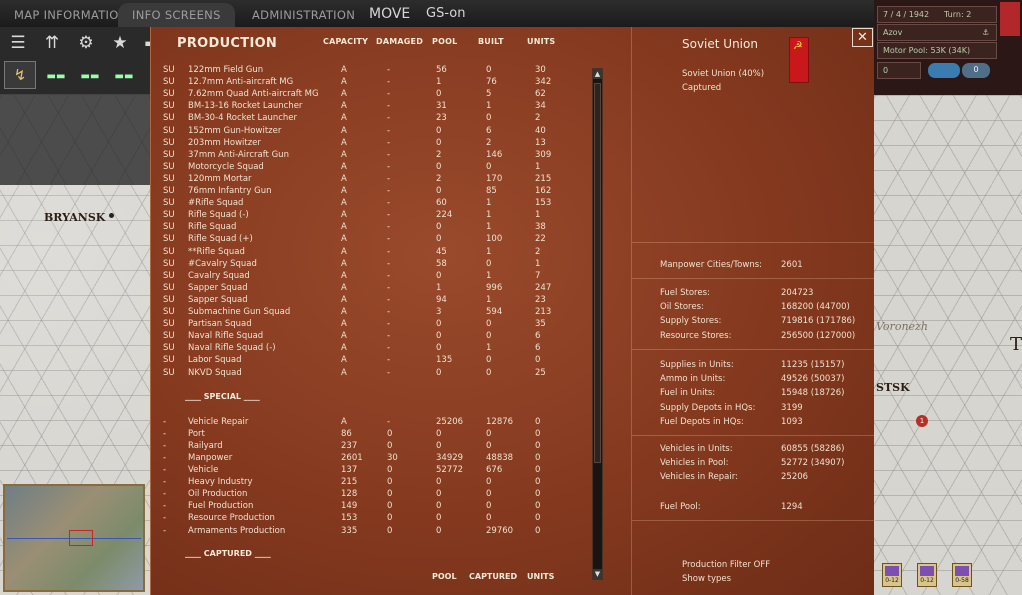  Describe the element at coordinates (371, 216) in the screenshot. I see `table-row: SU Rifle Squad (-) A - 224 1 1` at that location.